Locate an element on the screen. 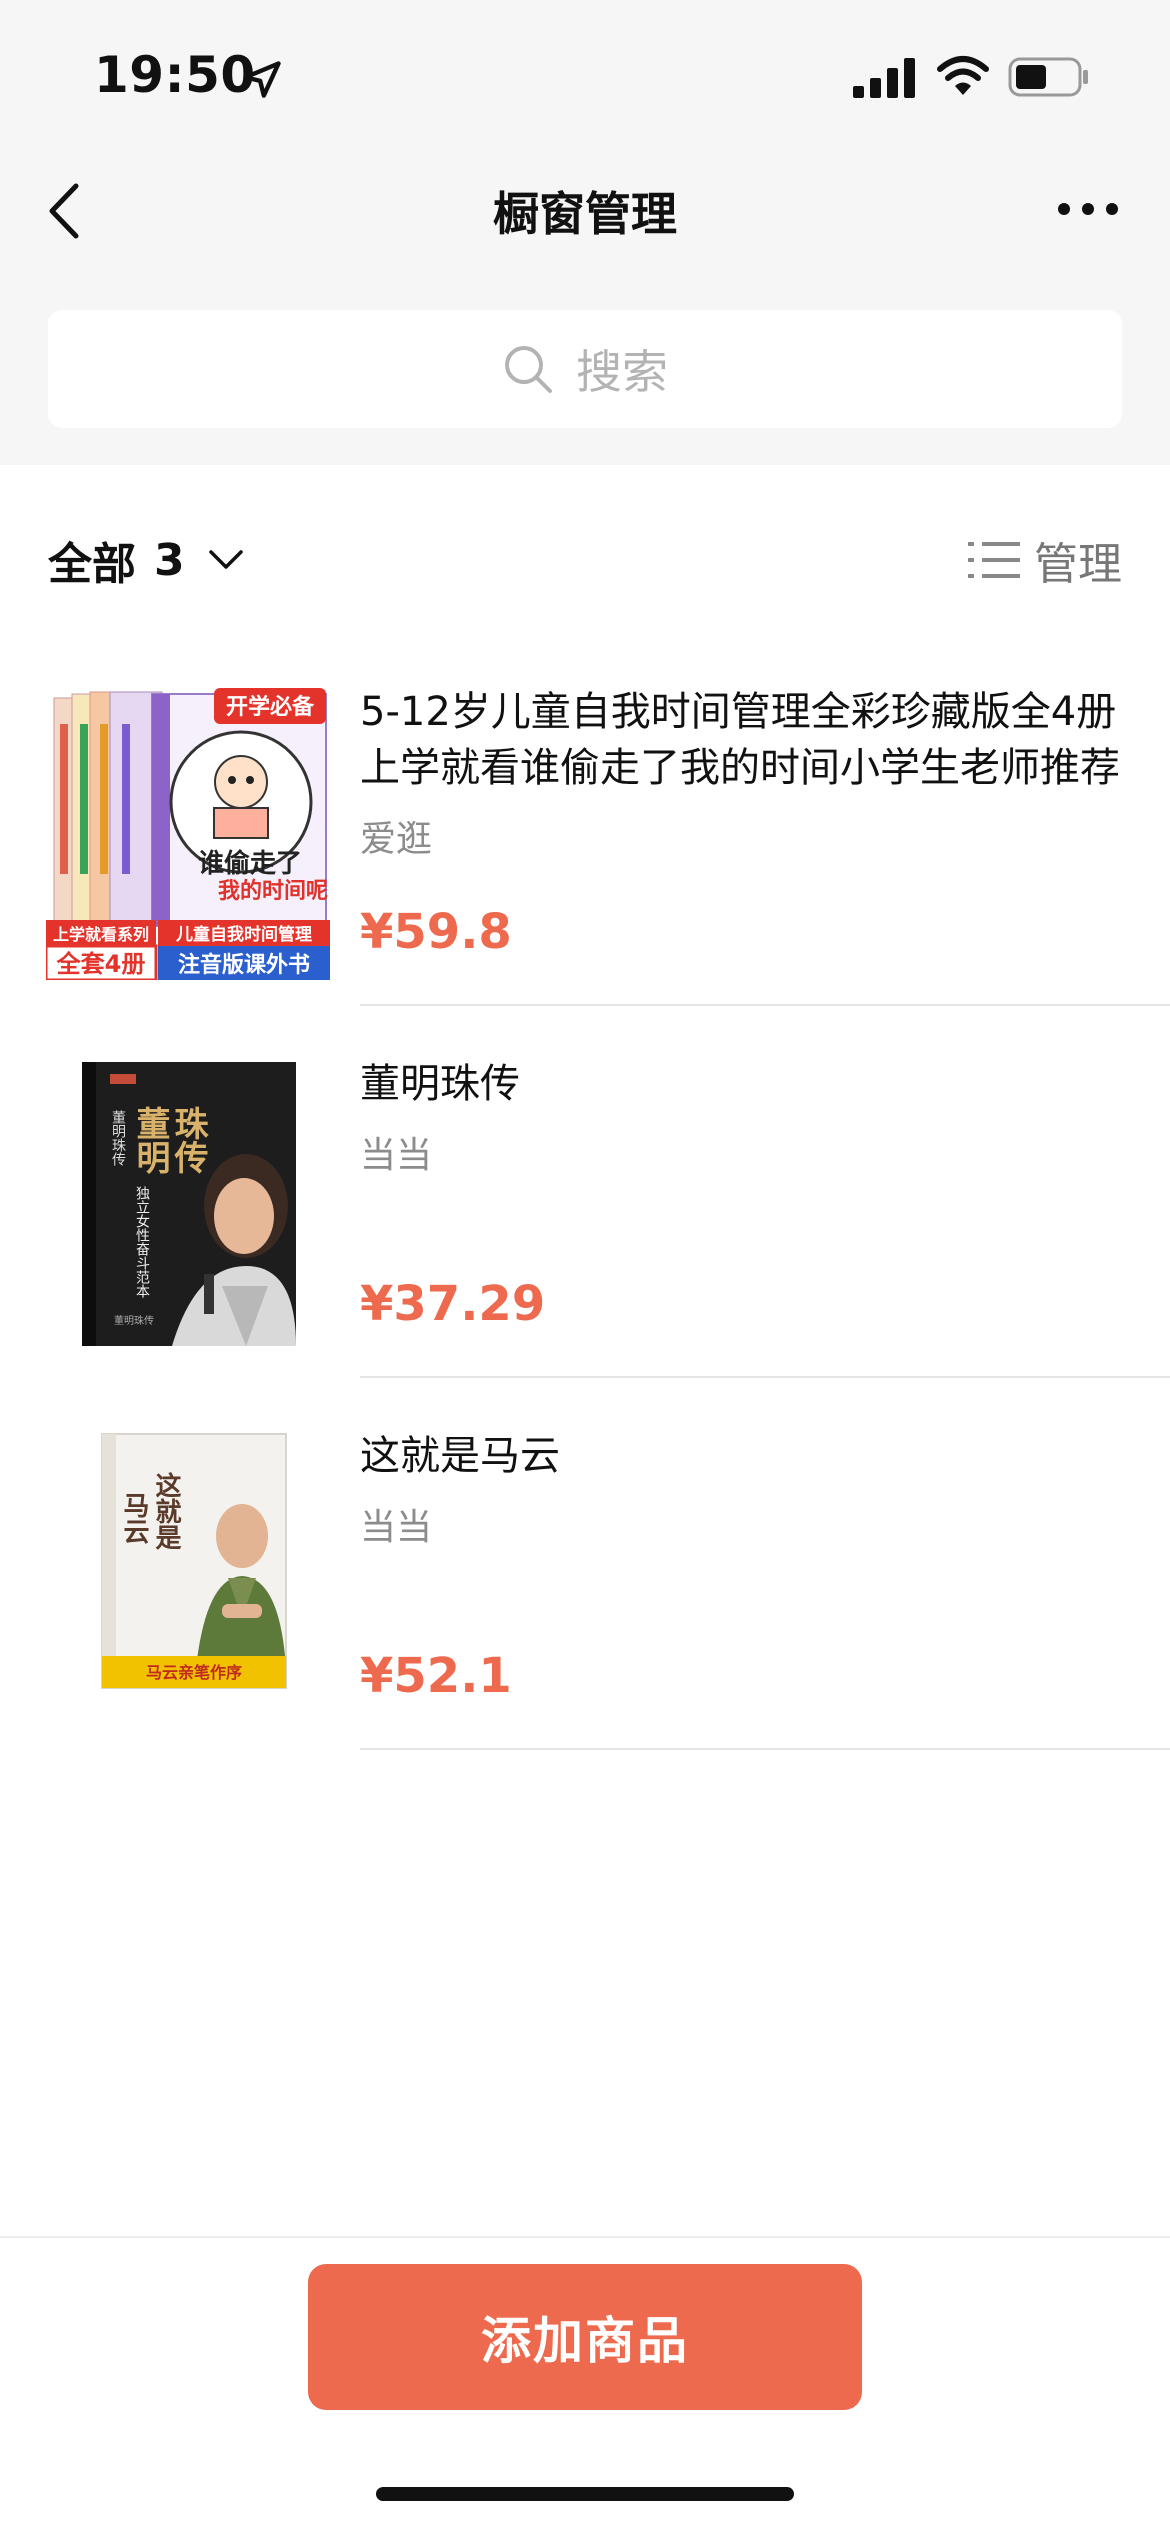  search-input: 搜索 is located at coordinates (585, 369).